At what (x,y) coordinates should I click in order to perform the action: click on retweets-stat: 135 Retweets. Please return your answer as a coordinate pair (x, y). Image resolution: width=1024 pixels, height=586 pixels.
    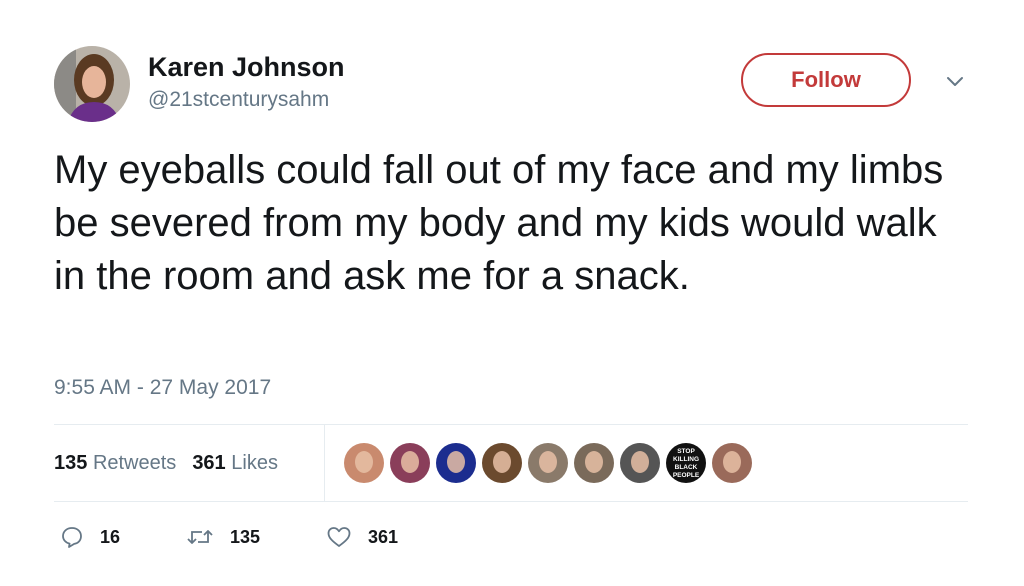
    Looking at the image, I should click on (115, 463).